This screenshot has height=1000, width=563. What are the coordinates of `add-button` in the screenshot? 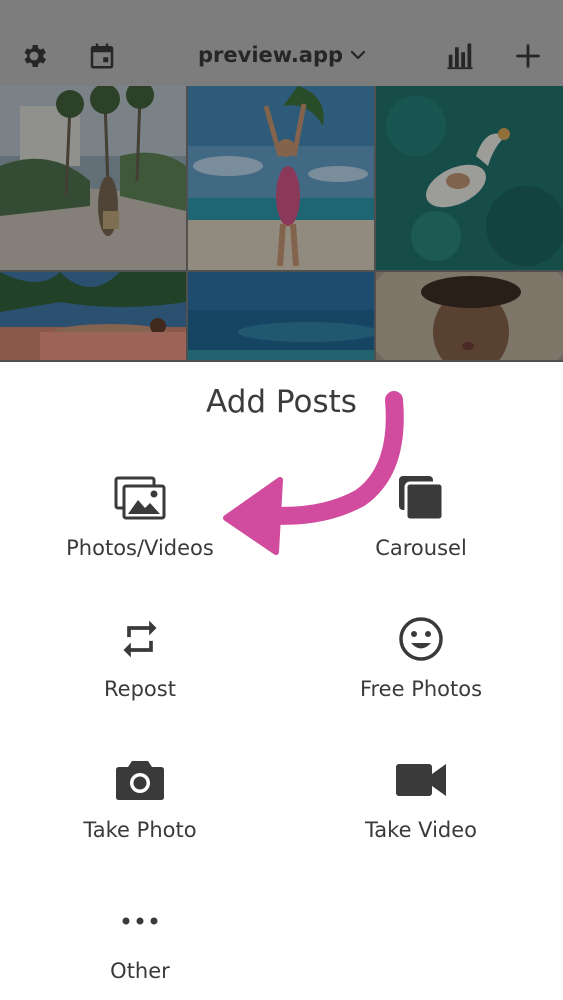 It's located at (528, 56).